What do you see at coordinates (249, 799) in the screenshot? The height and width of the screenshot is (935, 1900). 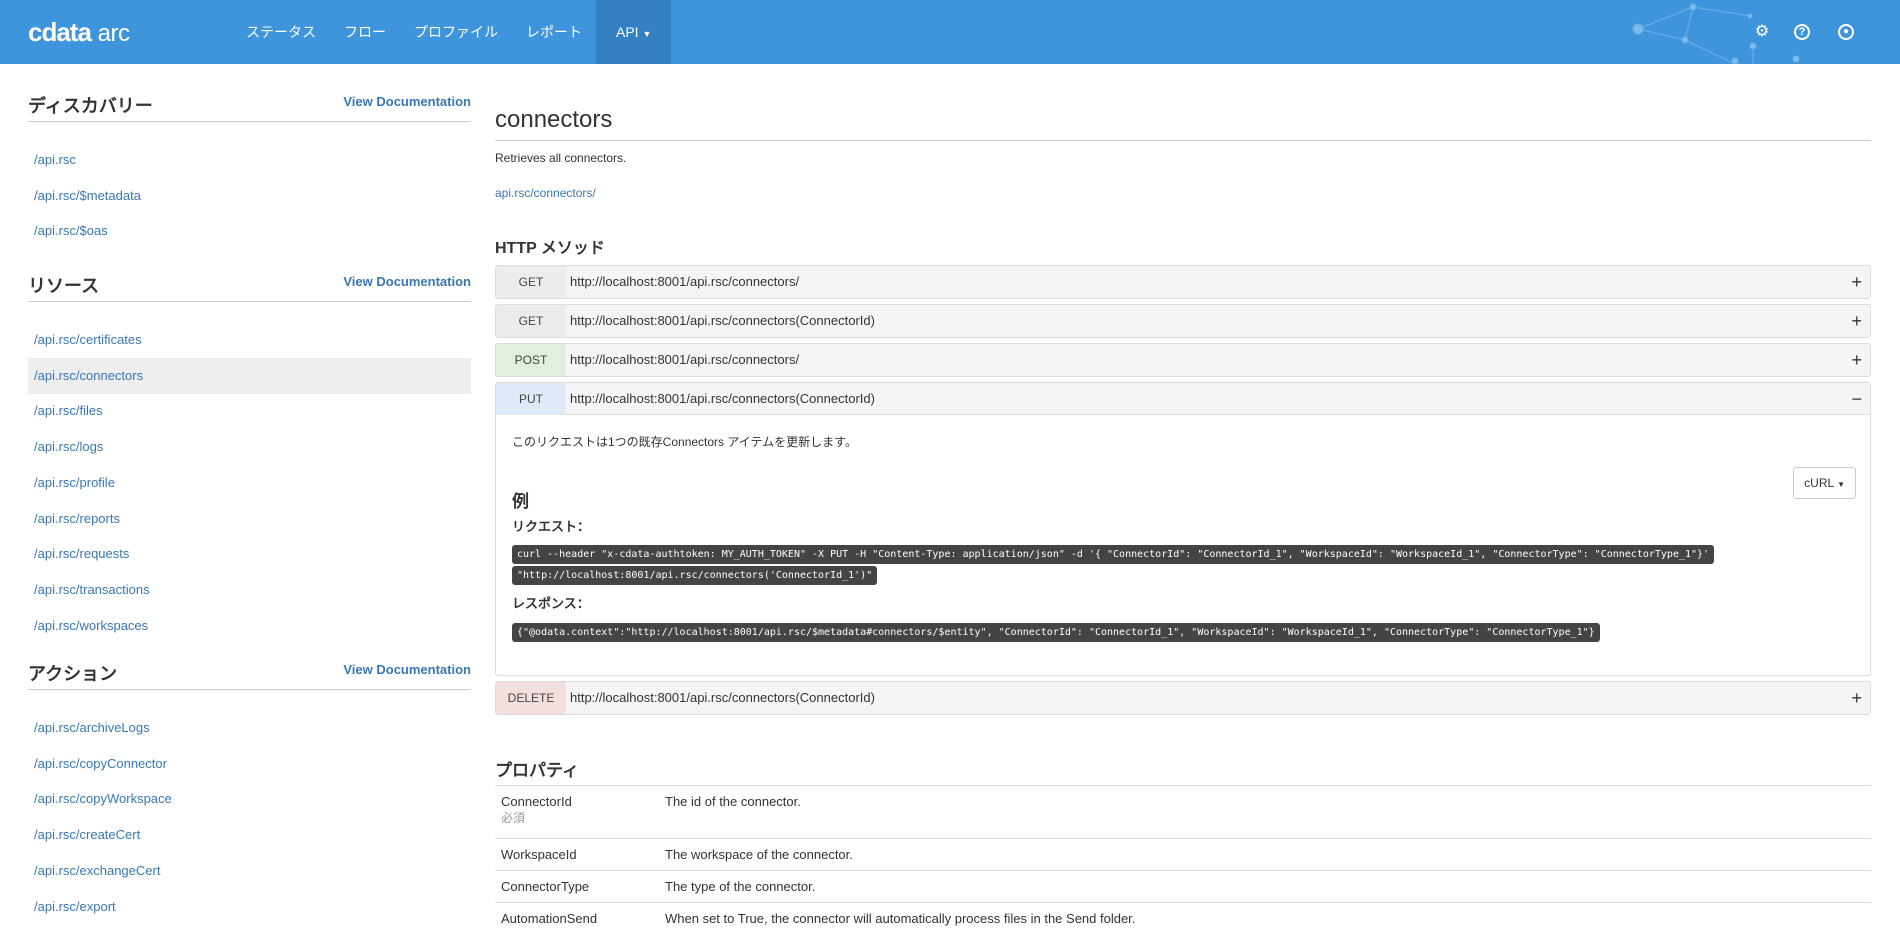 I see `sidebar-item: /api.rsc/copyWorkspace` at bounding box center [249, 799].